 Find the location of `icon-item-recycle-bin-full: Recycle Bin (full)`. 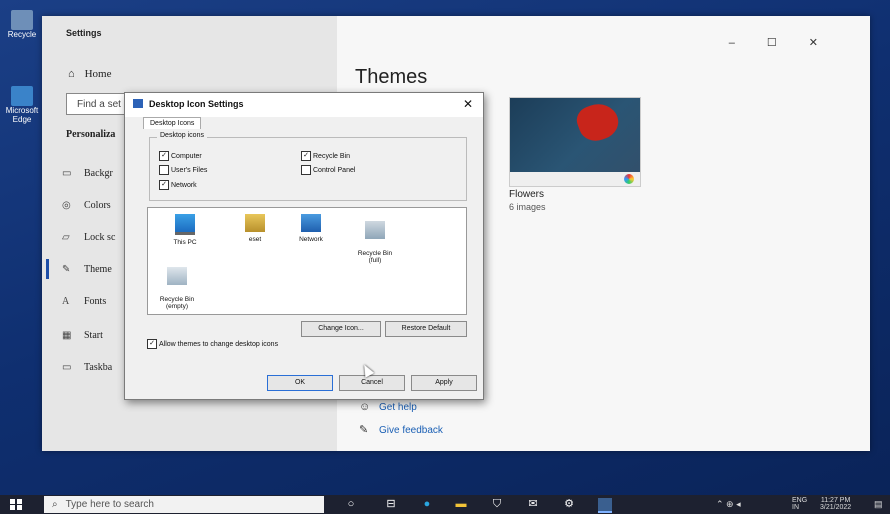

icon-item-recycle-bin-full: Recycle Bin (full) is located at coordinates (375, 242).